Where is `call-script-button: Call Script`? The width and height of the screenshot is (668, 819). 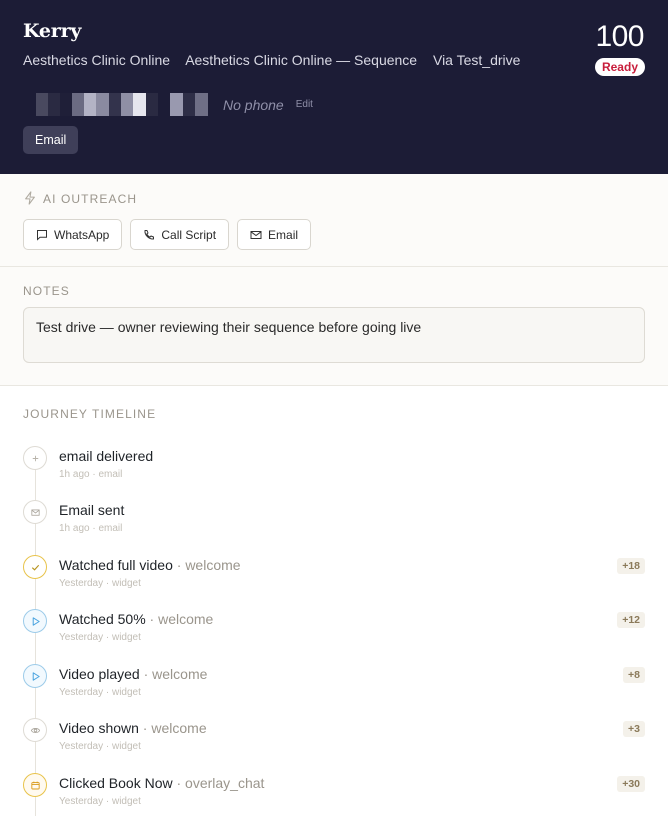
call-script-button: Call Script is located at coordinates (180, 234).